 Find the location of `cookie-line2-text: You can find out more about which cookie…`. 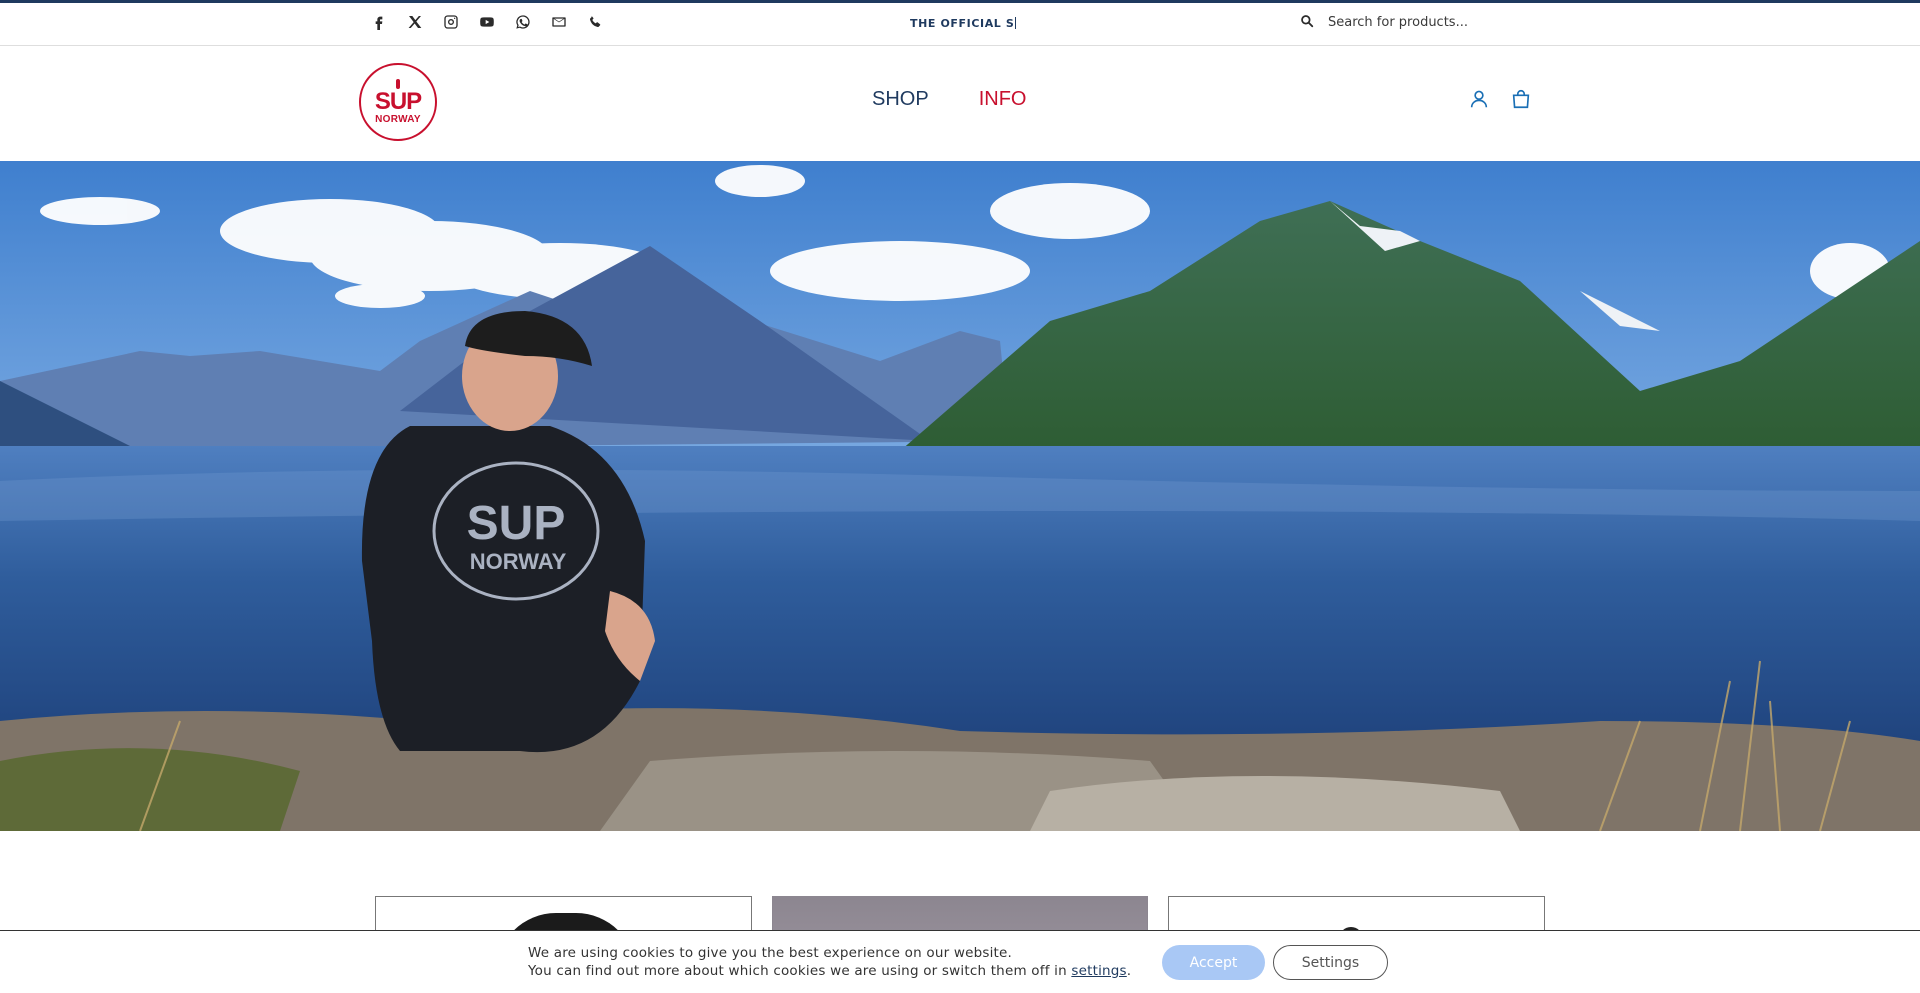

cookie-line2-text: You can find out more about which cookie… is located at coordinates (800, 971).